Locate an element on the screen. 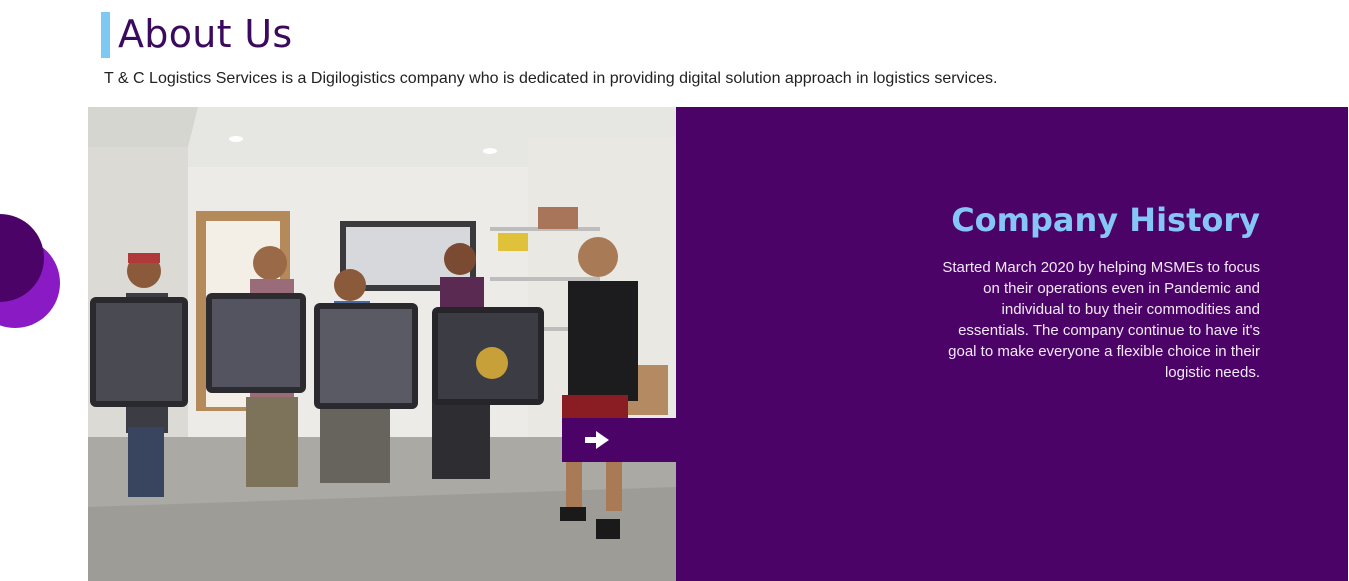 This screenshot has height=581, width=1349. arrow-right-icon is located at coordinates (597, 440).